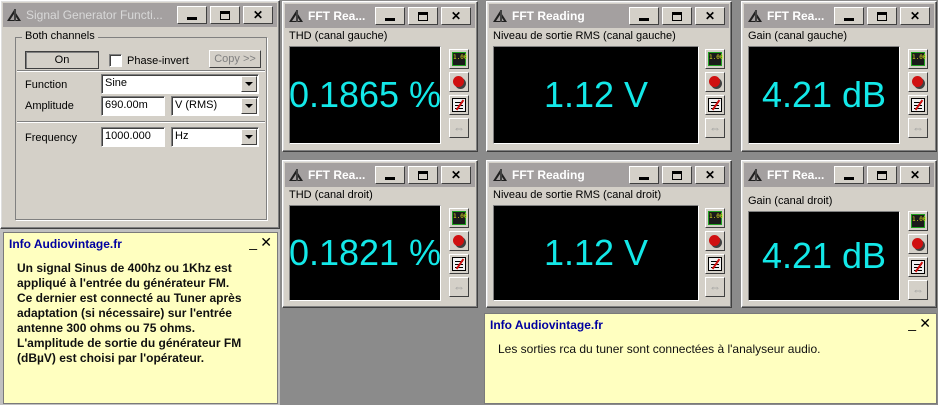 The height and width of the screenshot is (405, 938). Describe the element at coordinates (126, 105) in the screenshot. I see `amplitude-value: 690.00m` at that location.